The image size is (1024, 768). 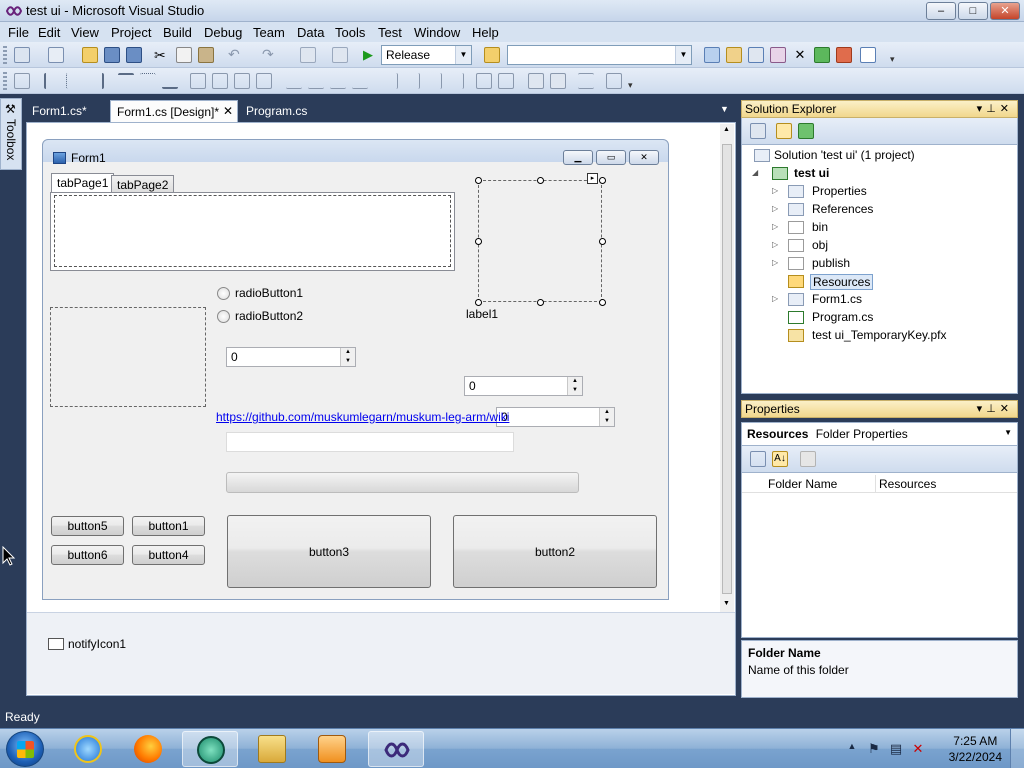 What do you see at coordinates (206, 55) in the screenshot?
I see `paste-icon` at bounding box center [206, 55].